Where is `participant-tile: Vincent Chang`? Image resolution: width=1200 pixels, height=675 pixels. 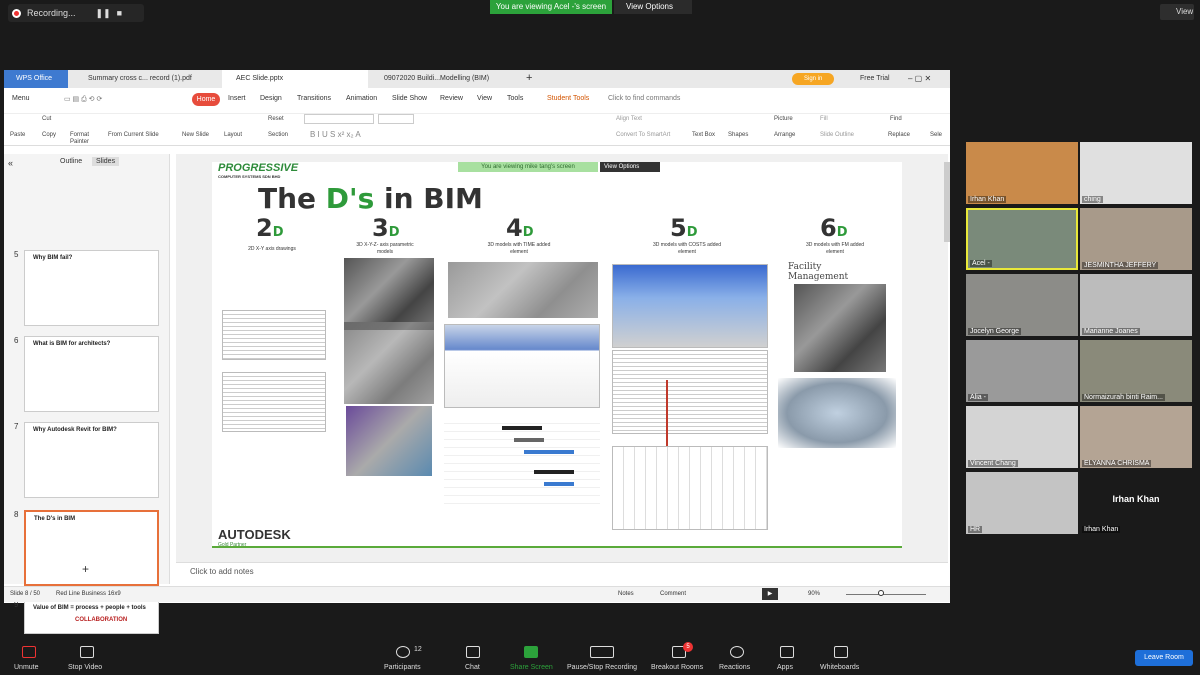
participant-tile: Vincent Chang is located at coordinates (1022, 437).